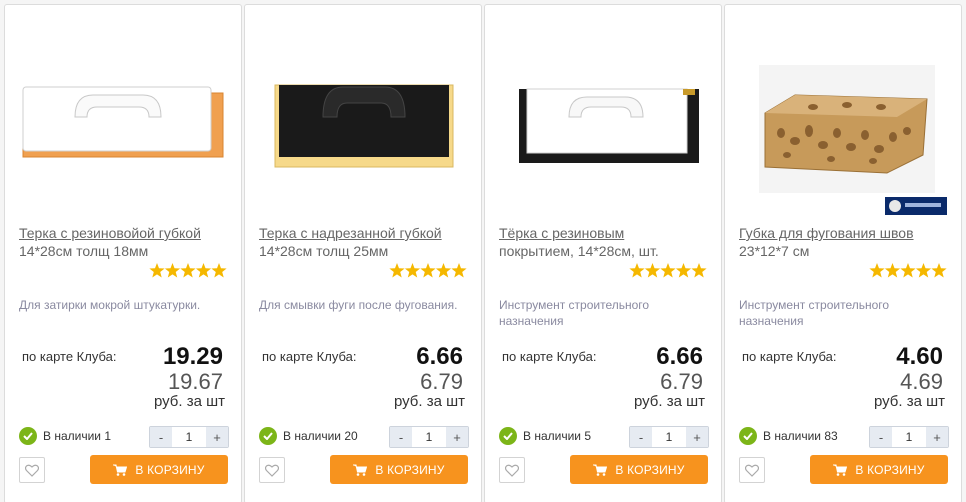 The height and width of the screenshot is (502, 966). I want to click on product-title: Губка для фугования швов 23*12*7 см, so click(846, 242).